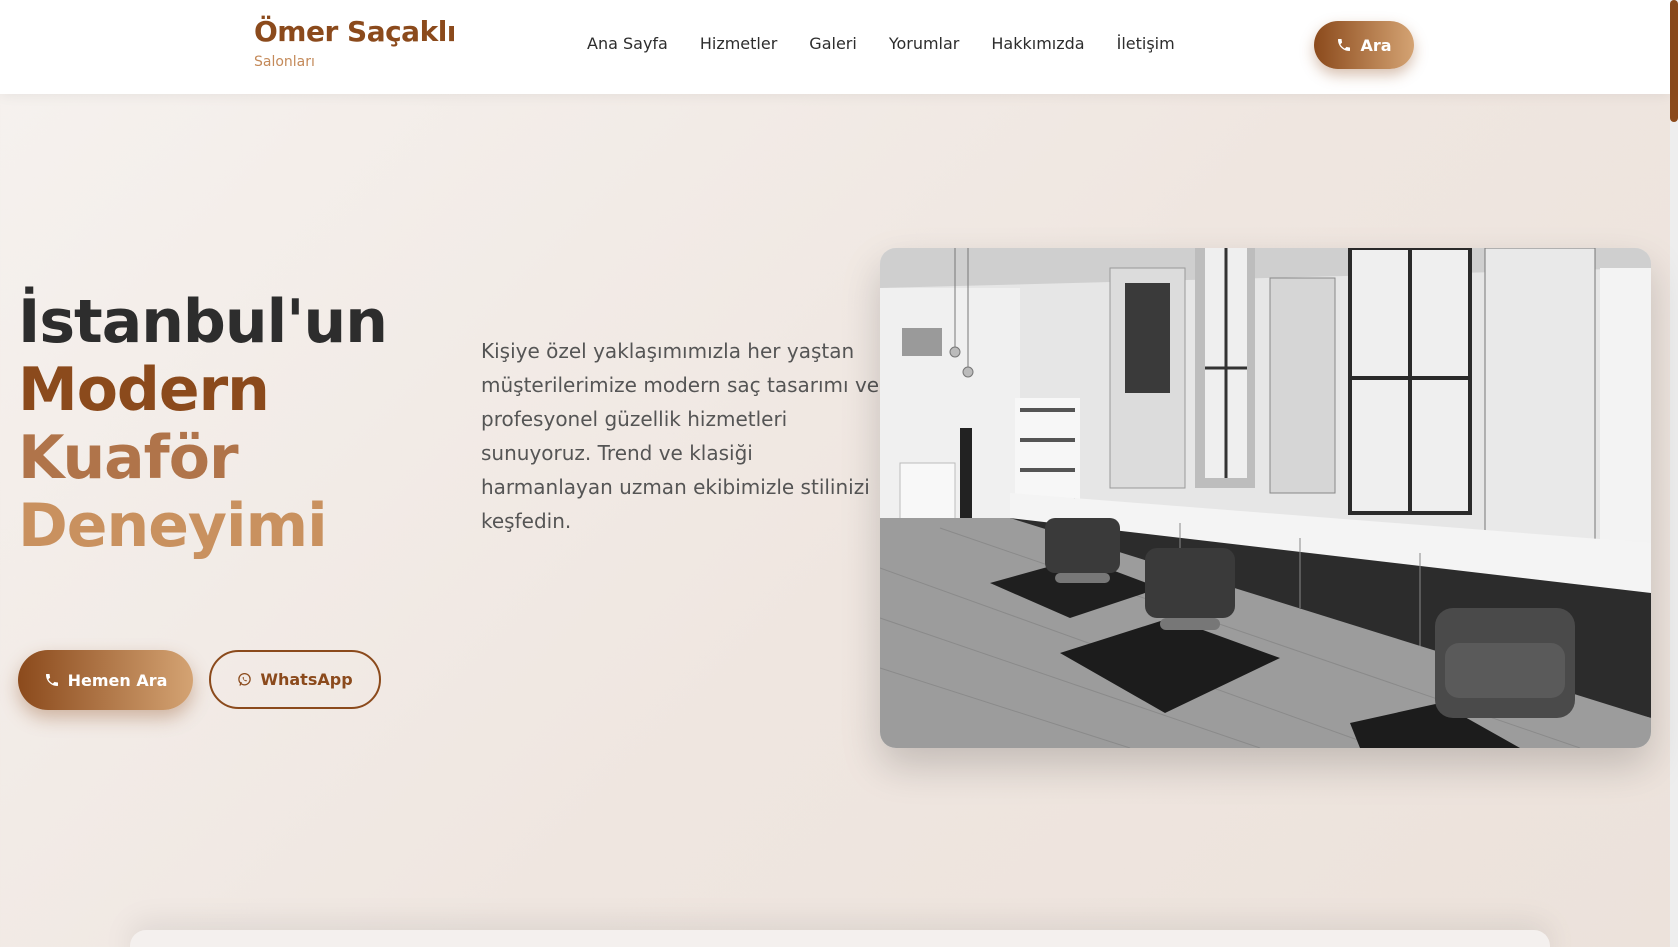 The image size is (1678, 947). What do you see at coordinates (117, 680) in the screenshot?
I see `call-now-label: Hemen Ara` at bounding box center [117, 680].